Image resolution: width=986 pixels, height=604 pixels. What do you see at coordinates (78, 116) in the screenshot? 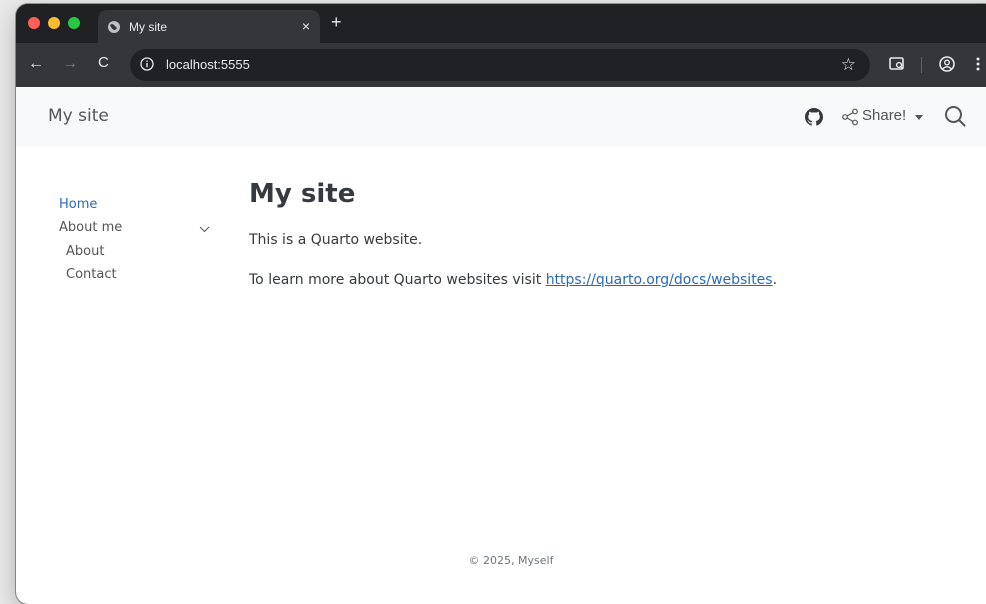
I see `site-brand: My site` at bounding box center [78, 116].